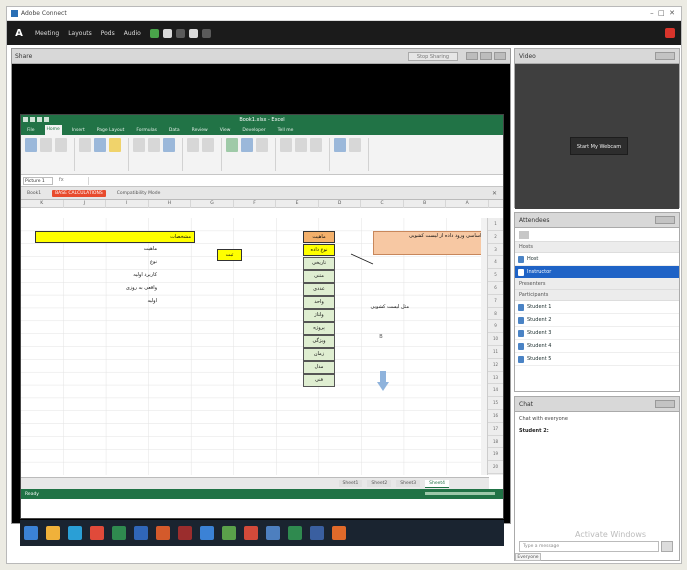  Describe the element at coordinates (154, 145) in the screenshot. I see `wrap-text-icon` at that location.